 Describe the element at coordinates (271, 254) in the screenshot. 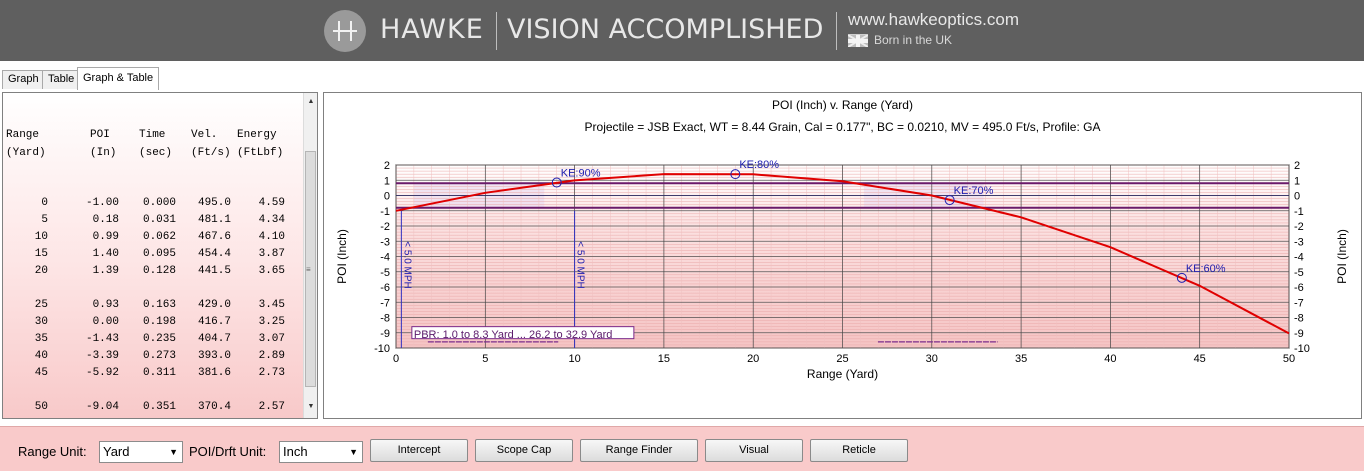

I see `table-cell: 3.87` at that location.